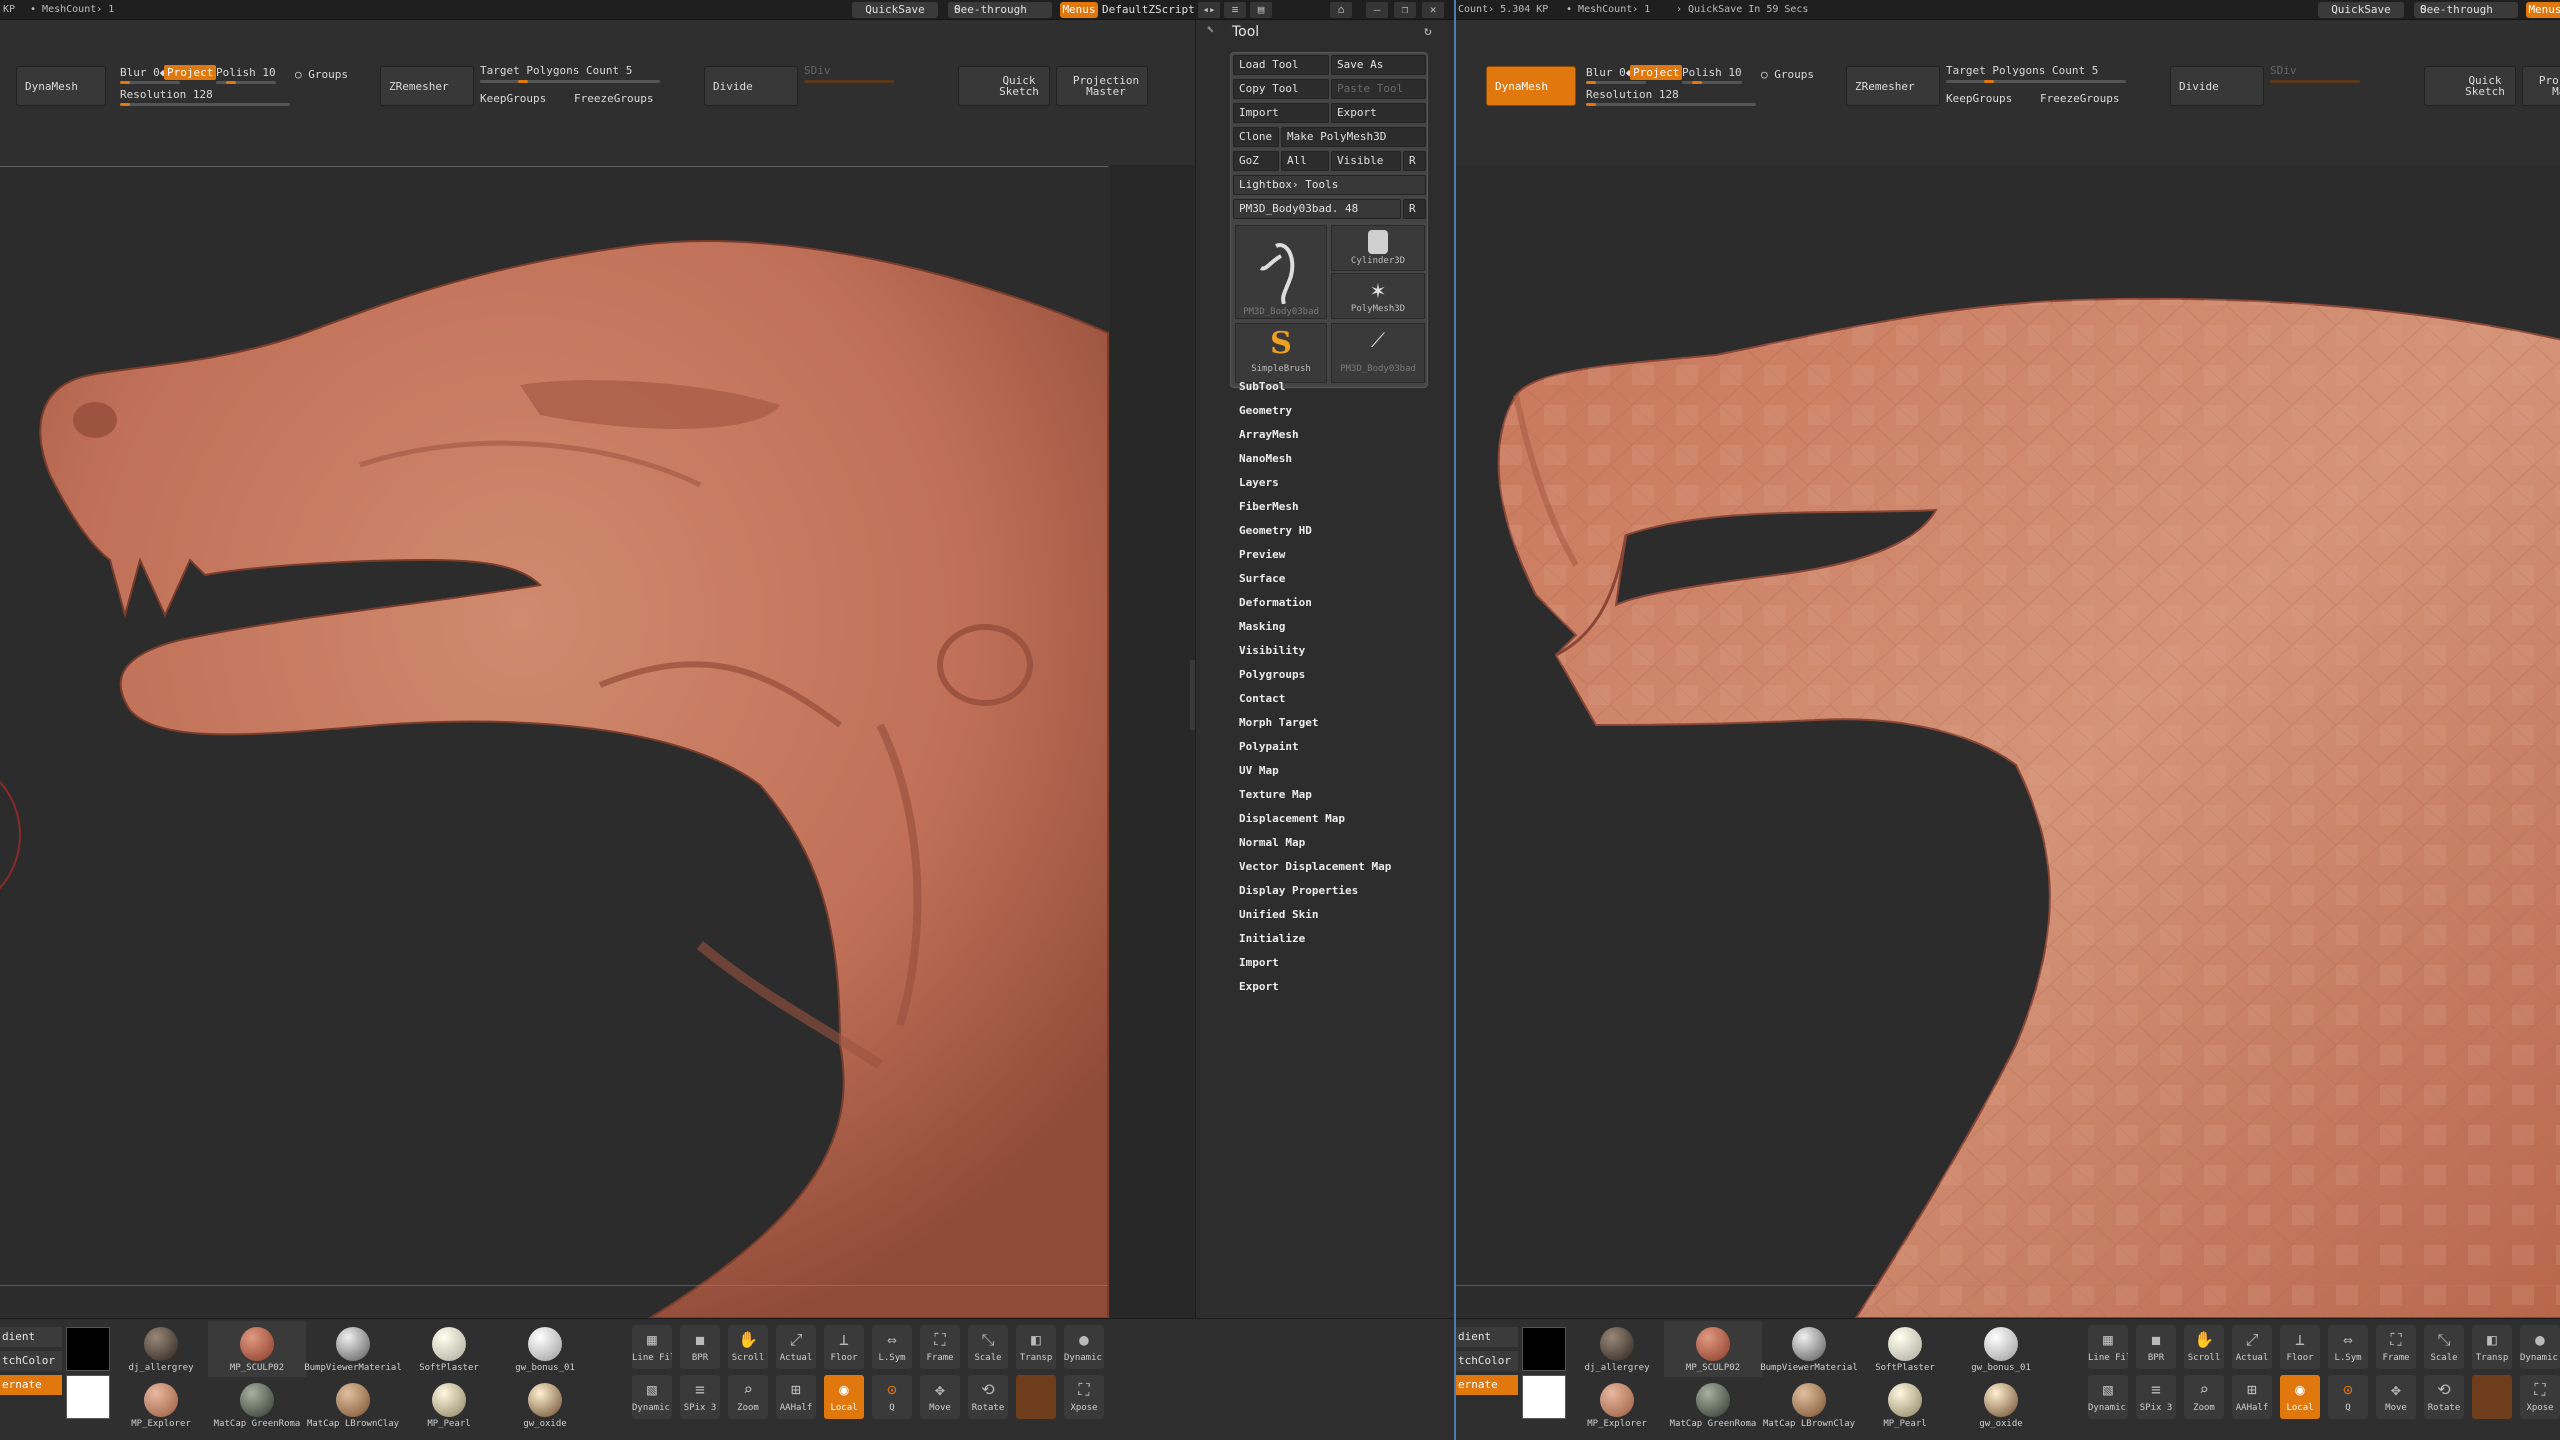 The height and width of the screenshot is (1440, 2560). What do you see at coordinates (2156, 1397) in the screenshot?
I see `spix-button-right: ≡ SPix 3` at bounding box center [2156, 1397].